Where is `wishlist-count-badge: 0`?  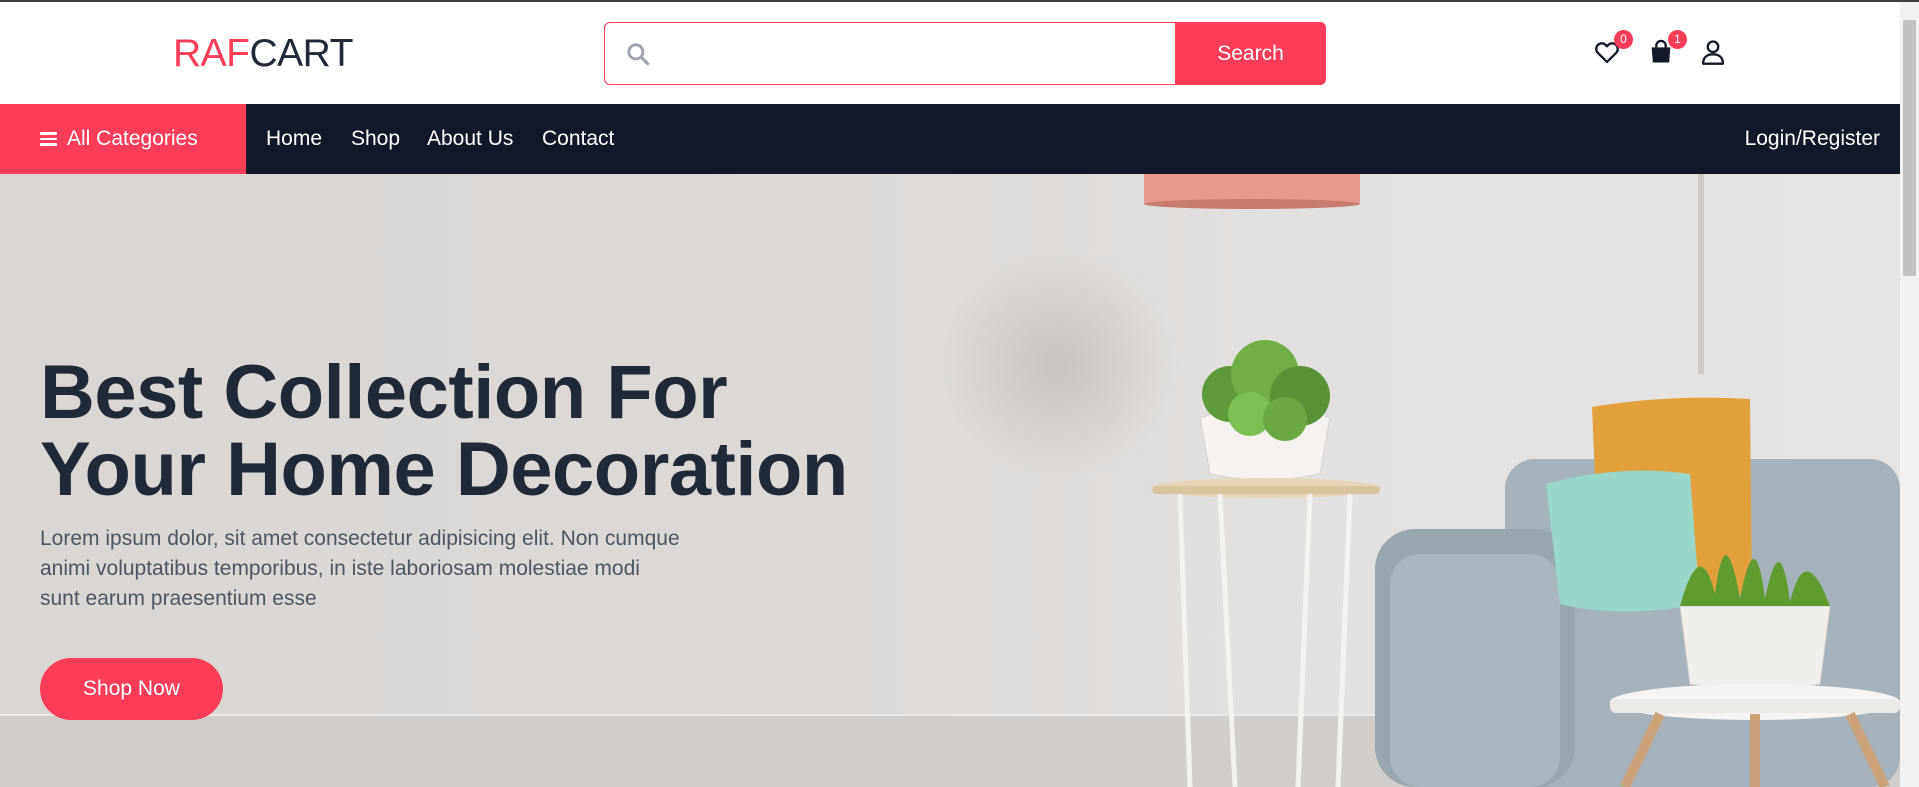
wishlist-count-badge: 0 is located at coordinates (1623, 39).